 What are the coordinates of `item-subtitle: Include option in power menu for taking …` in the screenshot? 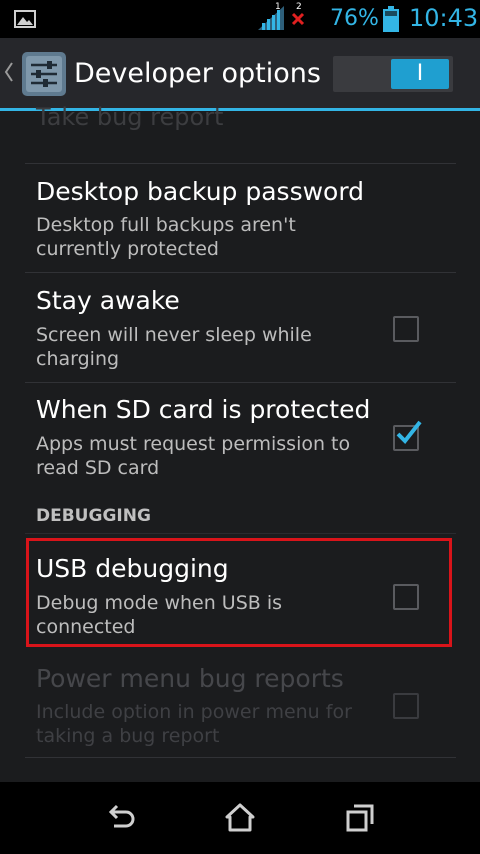 It's located at (194, 724).